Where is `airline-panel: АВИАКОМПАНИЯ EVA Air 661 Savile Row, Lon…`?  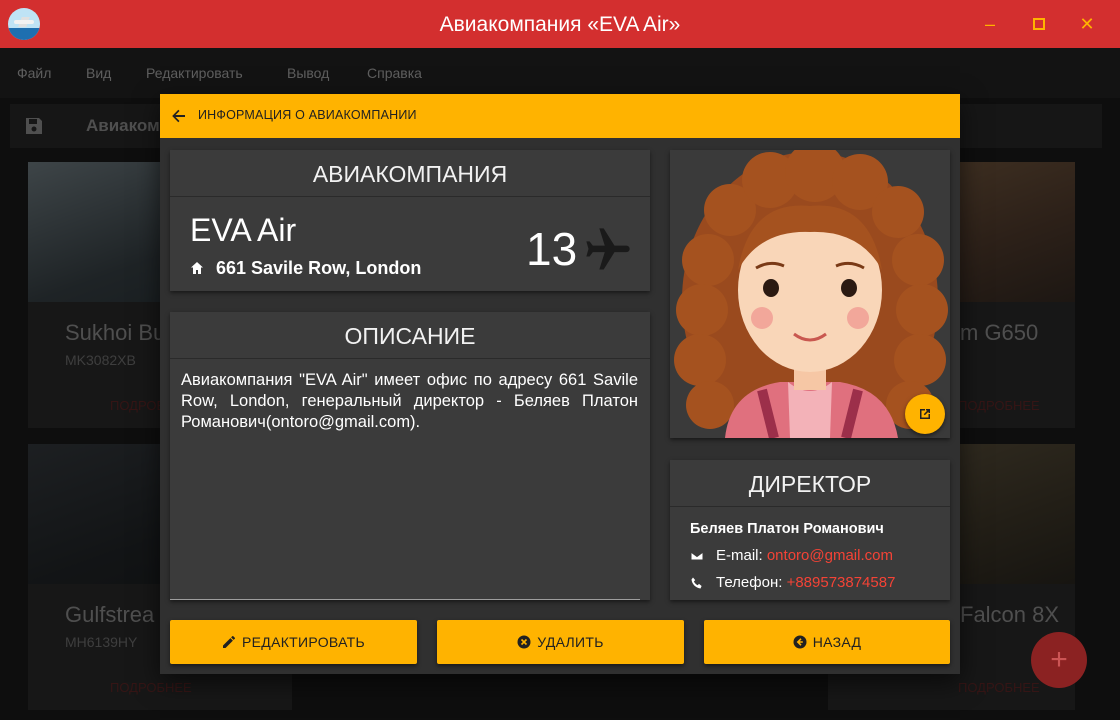
airline-panel: АВИАКОМПАНИЯ EVA Air 661 Savile Row, Lon… is located at coordinates (410, 220).